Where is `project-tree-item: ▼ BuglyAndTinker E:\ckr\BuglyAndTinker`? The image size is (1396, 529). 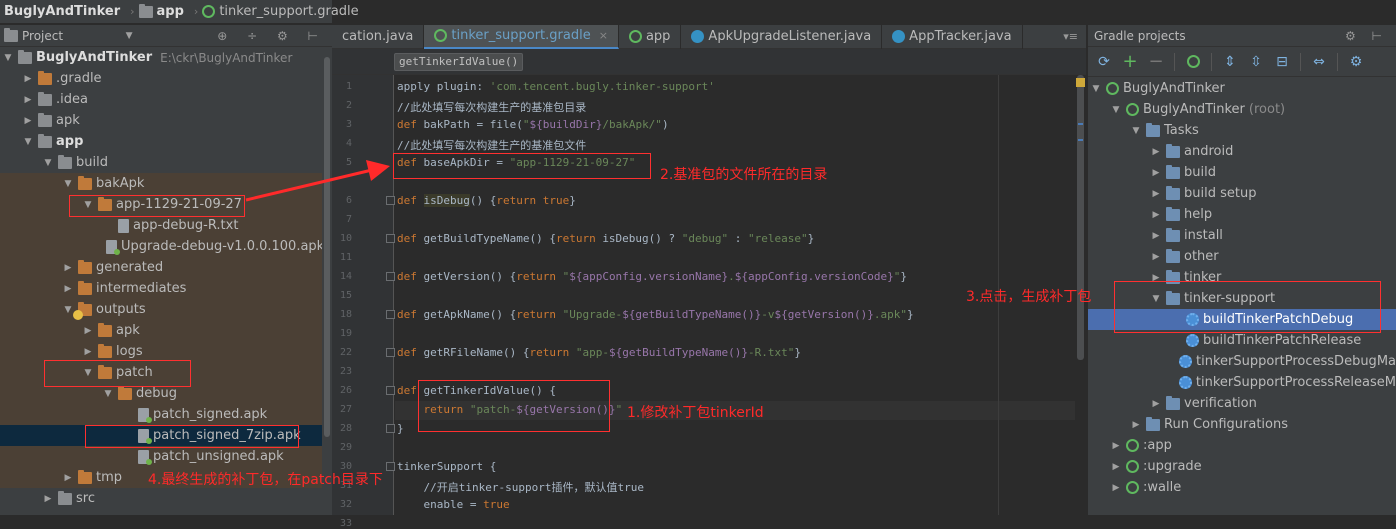 project-tree-item: ▼ BuglyAndTinker E:\ckr\BuglyAndTinker is located at coordinates (161, 57).